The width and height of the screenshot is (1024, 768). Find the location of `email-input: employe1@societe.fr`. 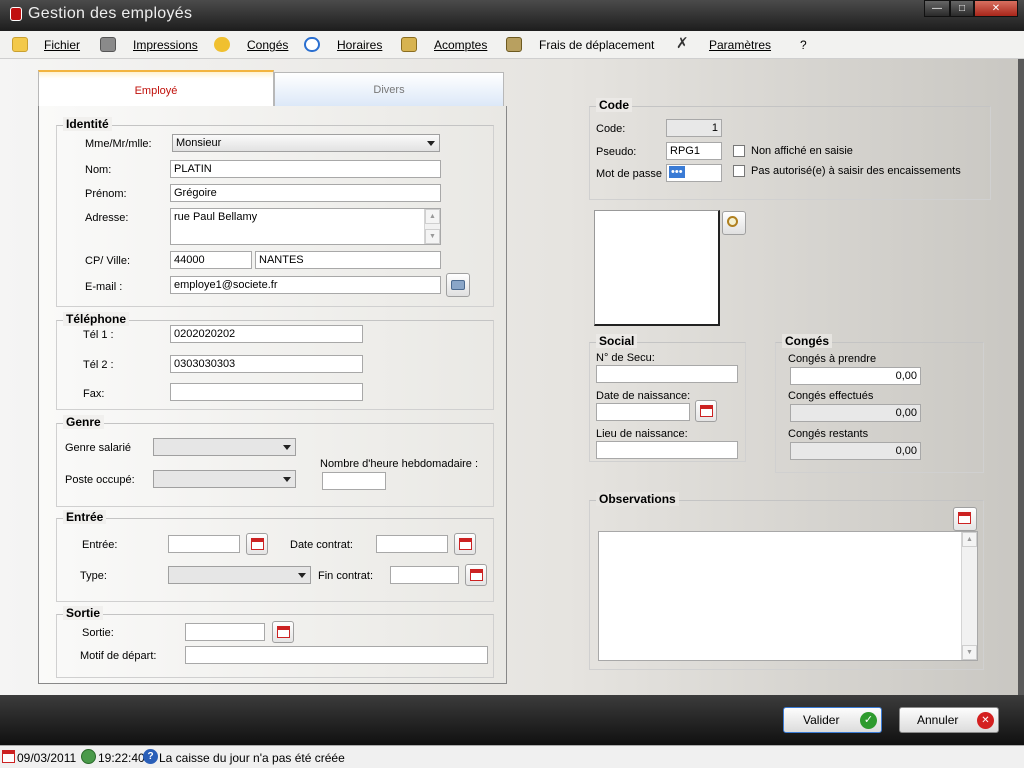

email-input: employe1@societe.fr is located at coordinates (305, 285).